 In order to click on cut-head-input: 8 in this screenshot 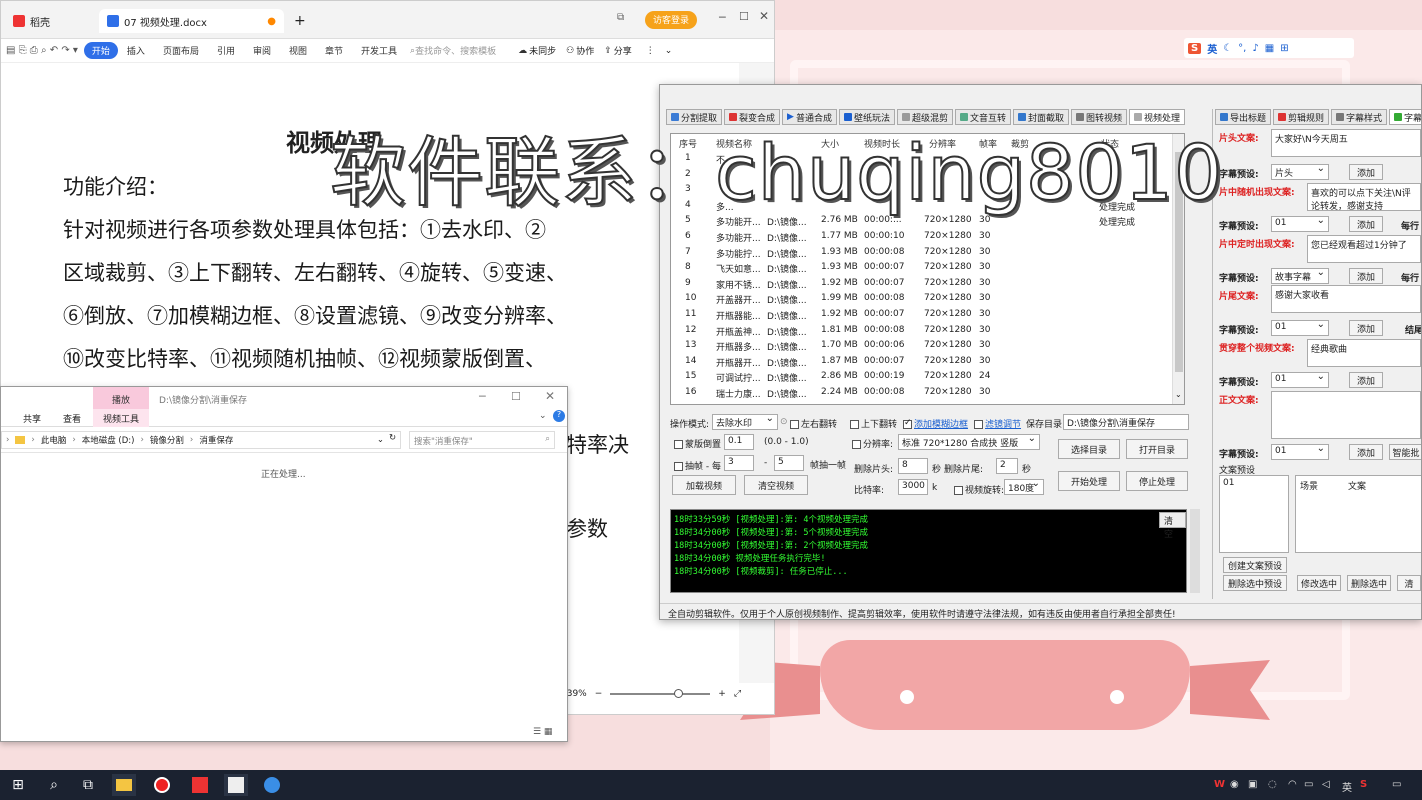, I will do `click(913, 466)`.